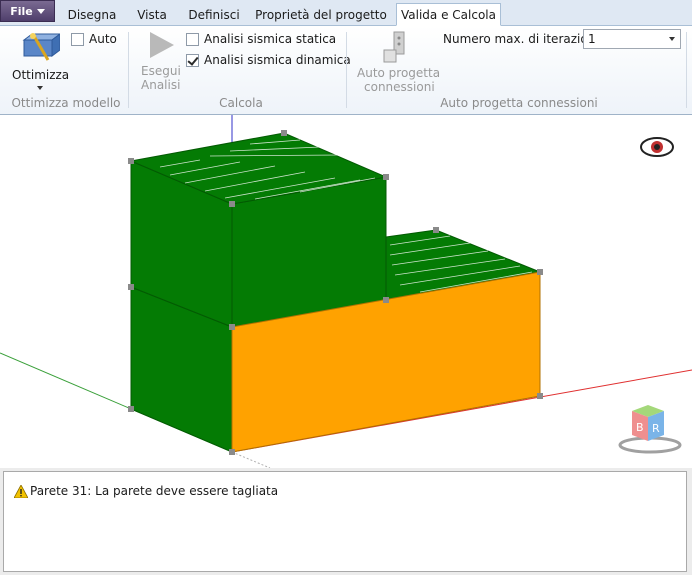 The width and height of the screenshot is (692, 575). Describe the element at coordinates (394, 47) in the screenshot. I see `connection-icon` at that location.